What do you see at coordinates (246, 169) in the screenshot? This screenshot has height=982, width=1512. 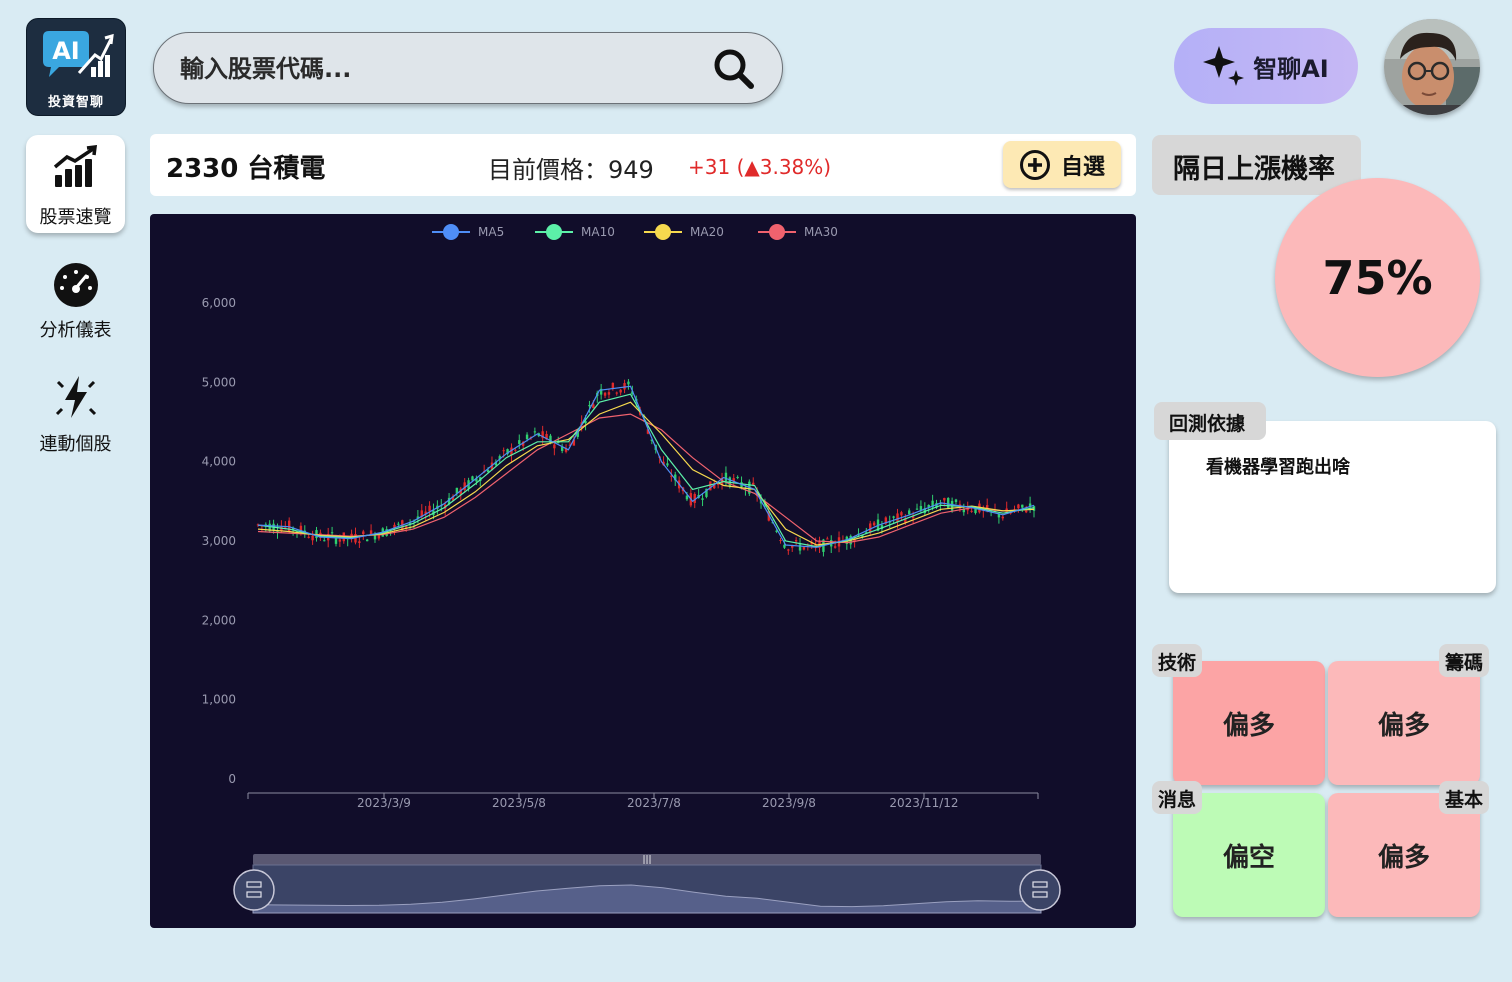 I see `stock-name: 2330 台積電` at bounding box center [246, 169].